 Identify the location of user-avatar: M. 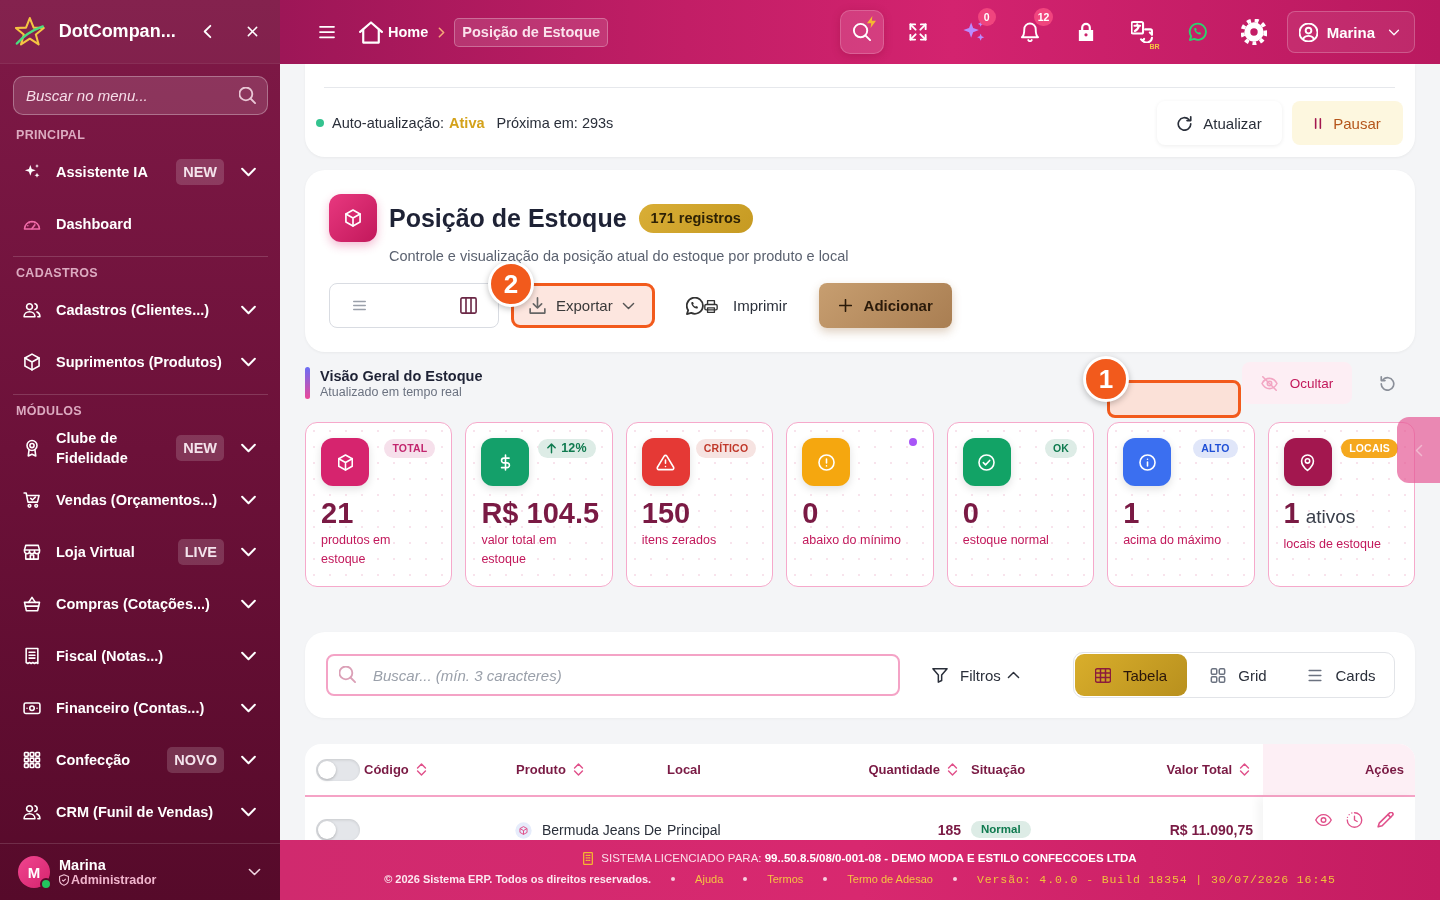
(34, 872).